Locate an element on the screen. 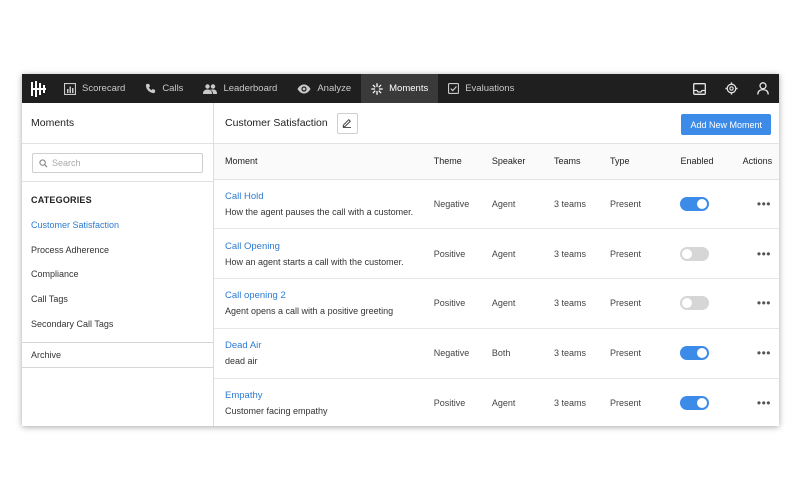 Image resolution: width=800 pixels, height=500 pixels. bar-chart-icon is located at coordinates (70, 88).